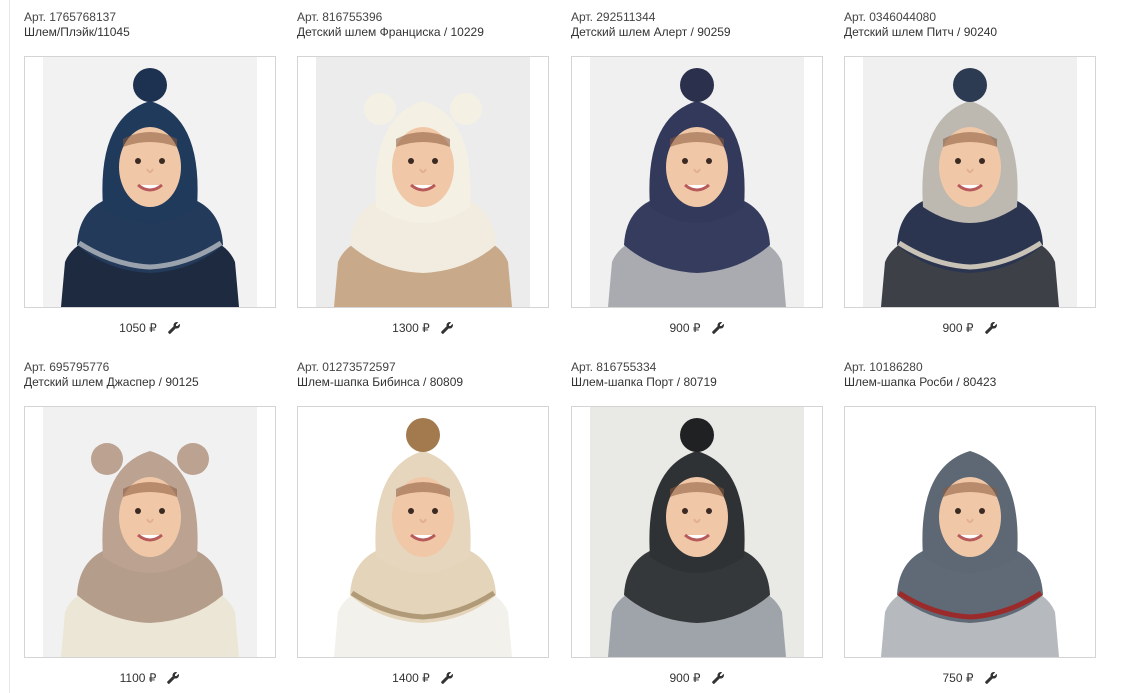 This screenshot has width=1135, height=693. I want to click on product-price: 1100 ₽, so click(138, 678).